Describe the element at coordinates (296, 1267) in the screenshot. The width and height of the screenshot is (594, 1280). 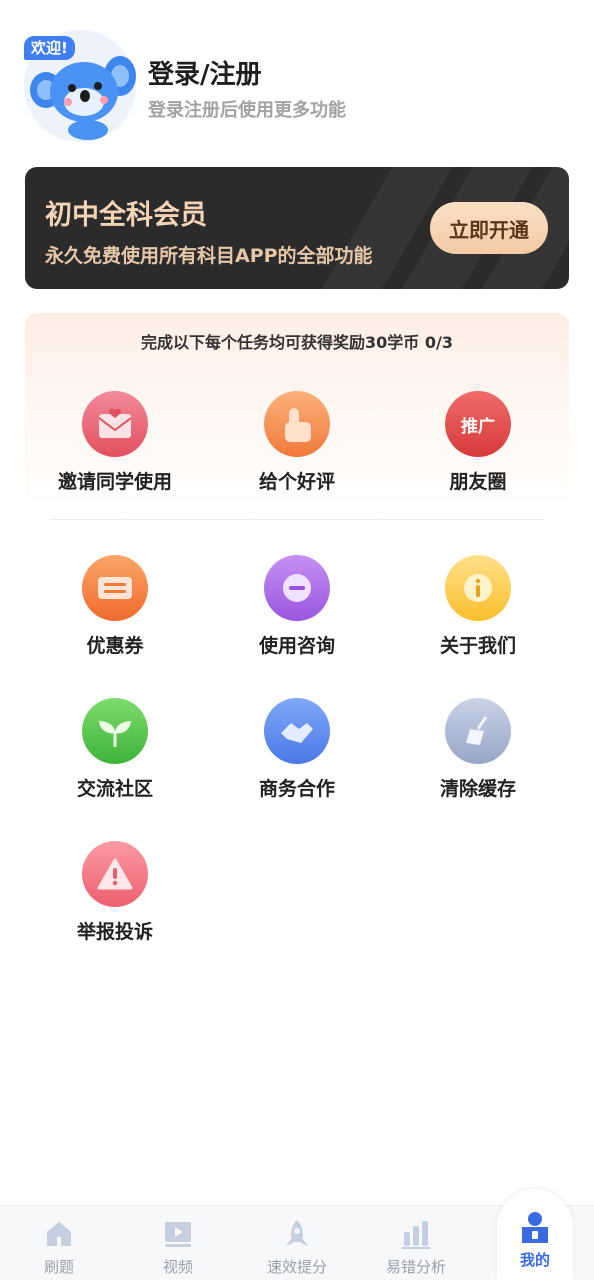
I see `nav-label: 速效提分` at that location.